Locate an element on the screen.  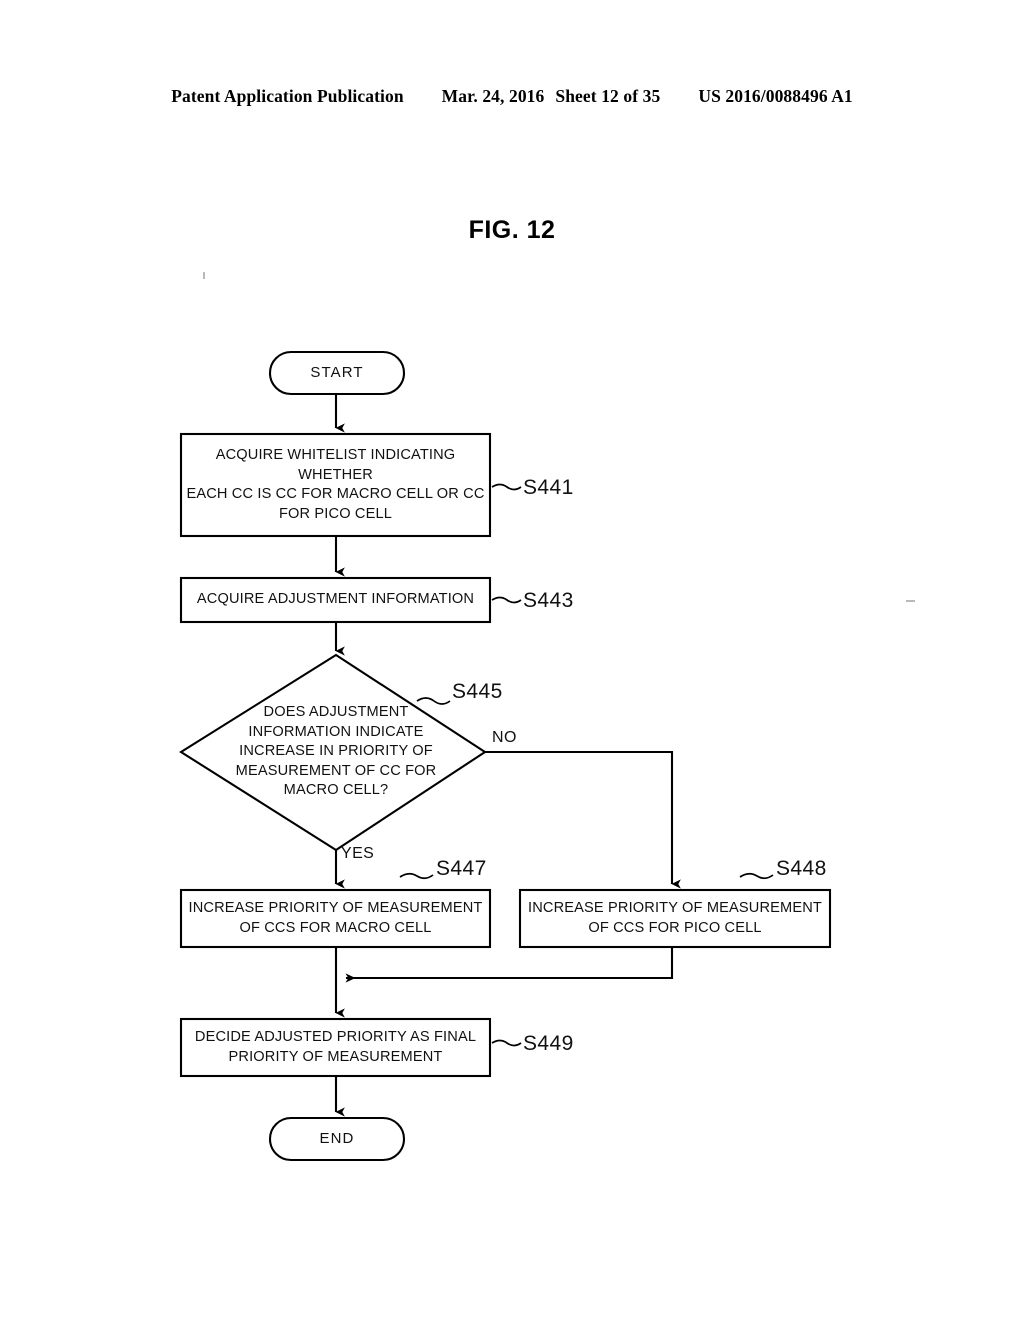
leader-s448 is located at coordinates (756, 876).